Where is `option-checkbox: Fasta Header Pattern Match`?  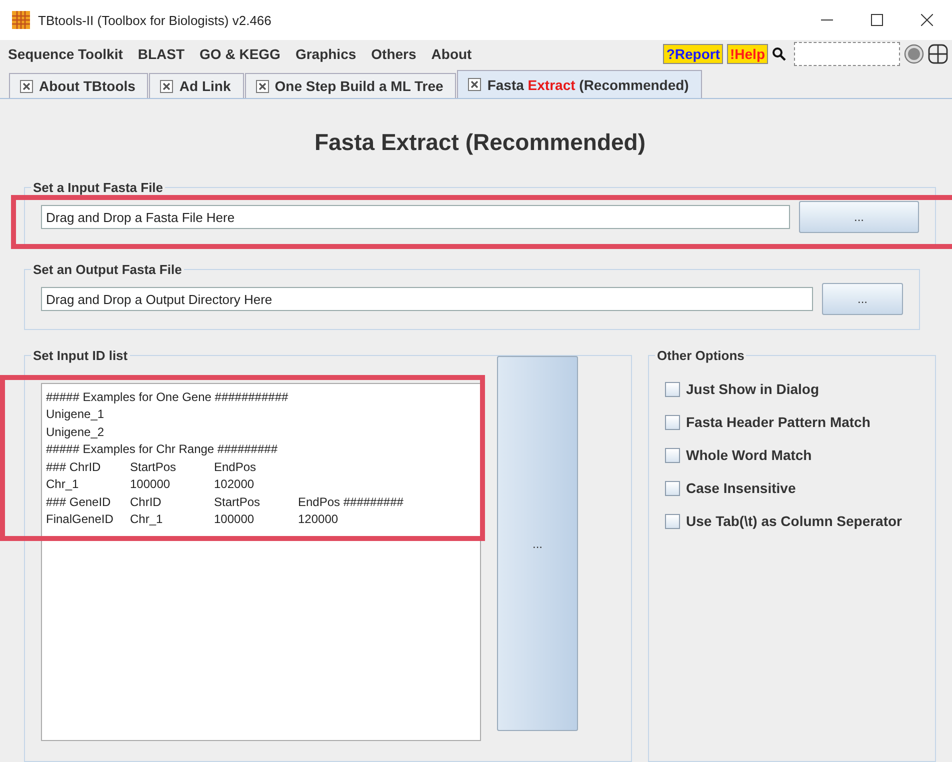
option-checkbox: Fasta Header Pattern Match is located at coordinates (792, 422).